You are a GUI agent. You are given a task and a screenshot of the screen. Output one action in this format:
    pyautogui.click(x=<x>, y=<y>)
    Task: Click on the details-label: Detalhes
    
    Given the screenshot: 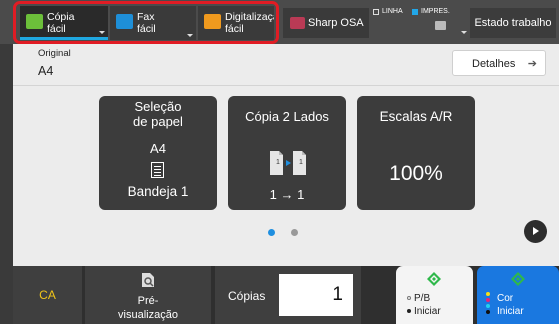 What is the action you would take?
    pyautogui.click(x=494, y=64)
    